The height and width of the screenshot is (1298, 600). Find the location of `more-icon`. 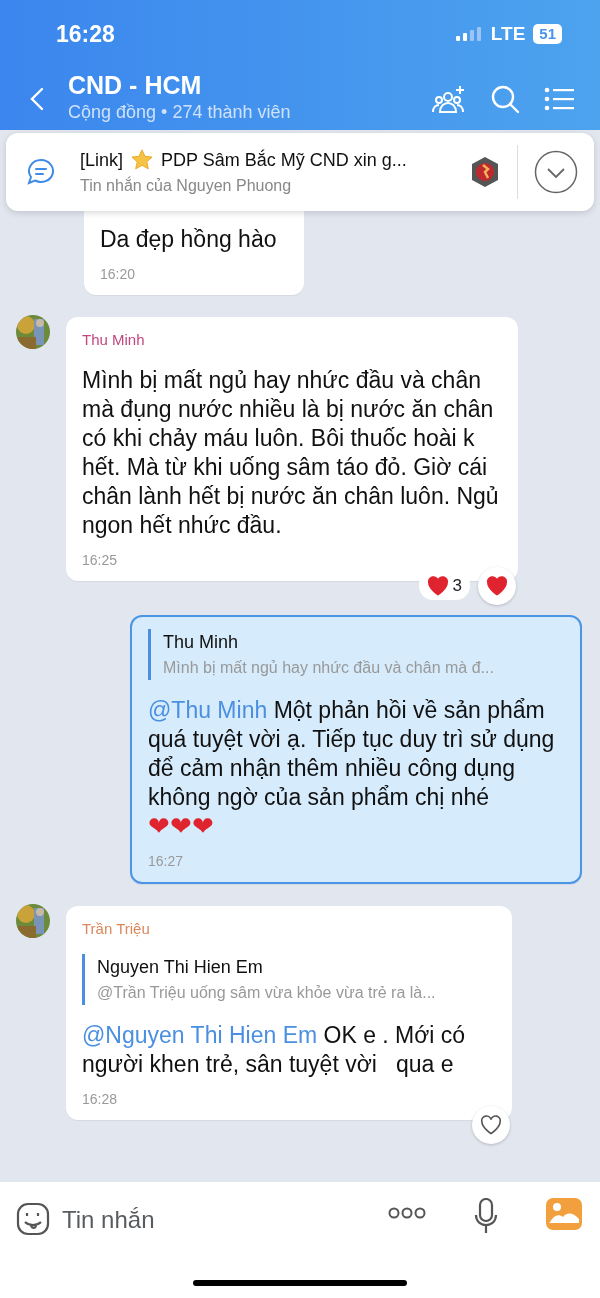

more-icon is located at coordinates (407, 1213).